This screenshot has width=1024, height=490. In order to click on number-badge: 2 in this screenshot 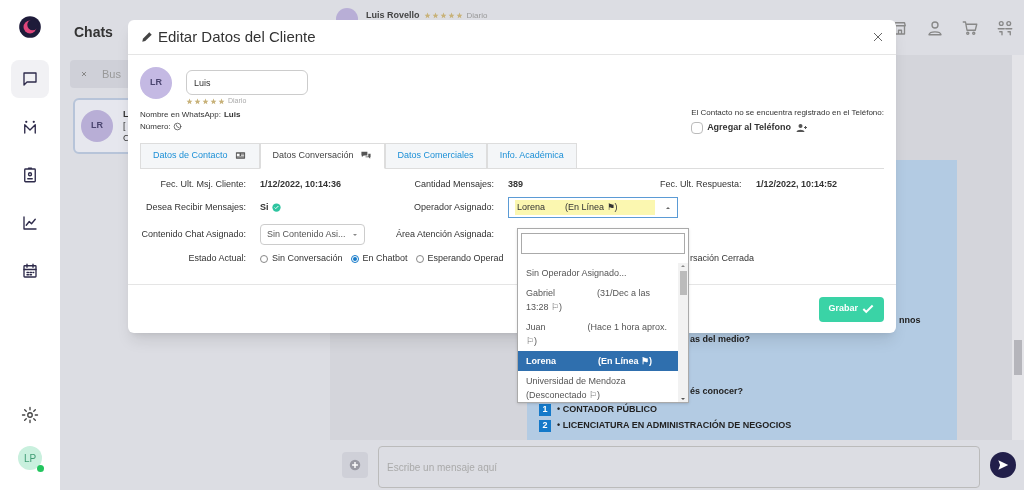, I will do `click(545, 426)`.